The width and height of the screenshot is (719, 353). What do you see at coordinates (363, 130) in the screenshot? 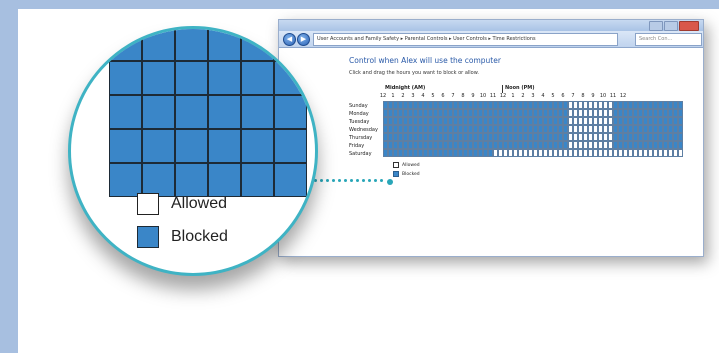
I see `day-label-wednesday: Wednesday` at bounding box center [363, 130].